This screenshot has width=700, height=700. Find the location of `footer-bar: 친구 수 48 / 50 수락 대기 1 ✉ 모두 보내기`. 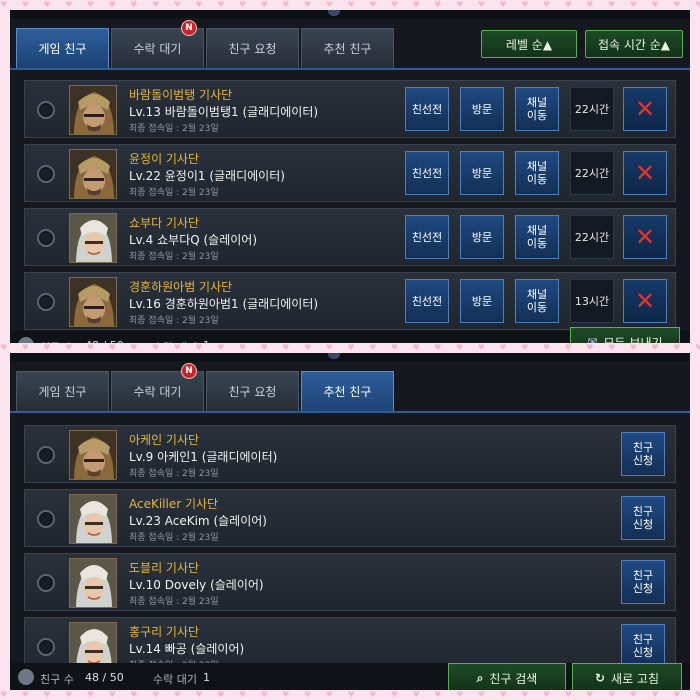

footer-bar: 친구 수 48 / 50 수락 대기 1 ✉ 모두 보내기 is located at coordinates (350, 335).